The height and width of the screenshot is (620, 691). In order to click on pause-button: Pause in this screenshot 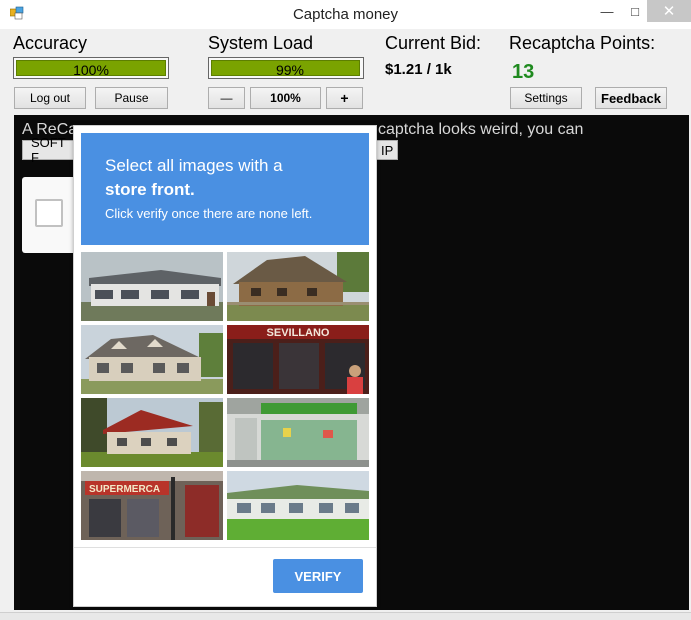, I will do `click(131, 98)`.